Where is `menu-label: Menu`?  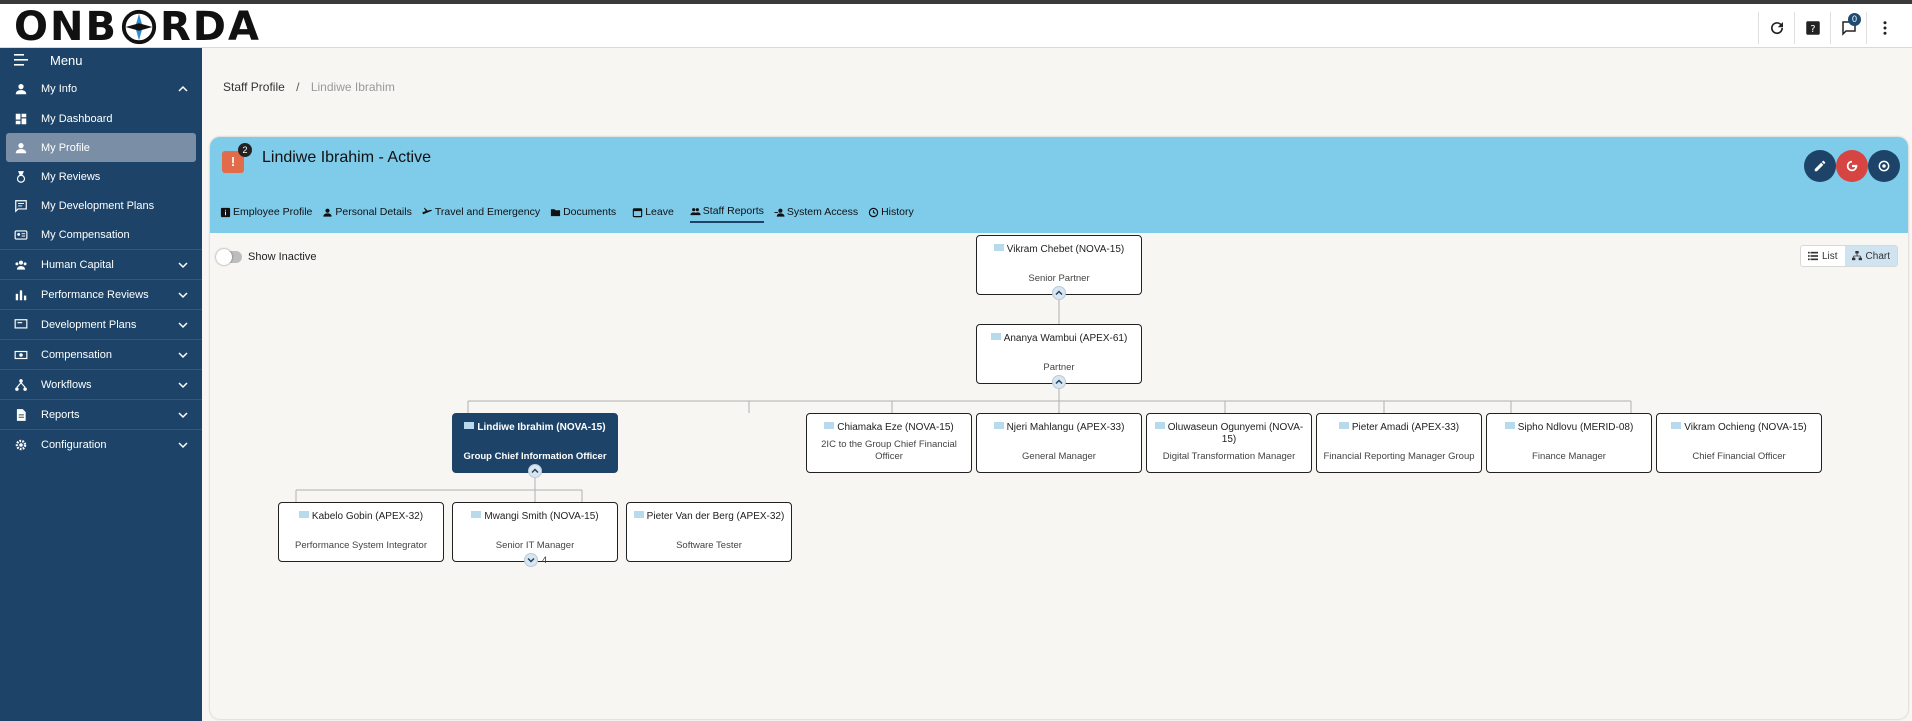
menu-label: Menu is located at coordinates (66, 60).